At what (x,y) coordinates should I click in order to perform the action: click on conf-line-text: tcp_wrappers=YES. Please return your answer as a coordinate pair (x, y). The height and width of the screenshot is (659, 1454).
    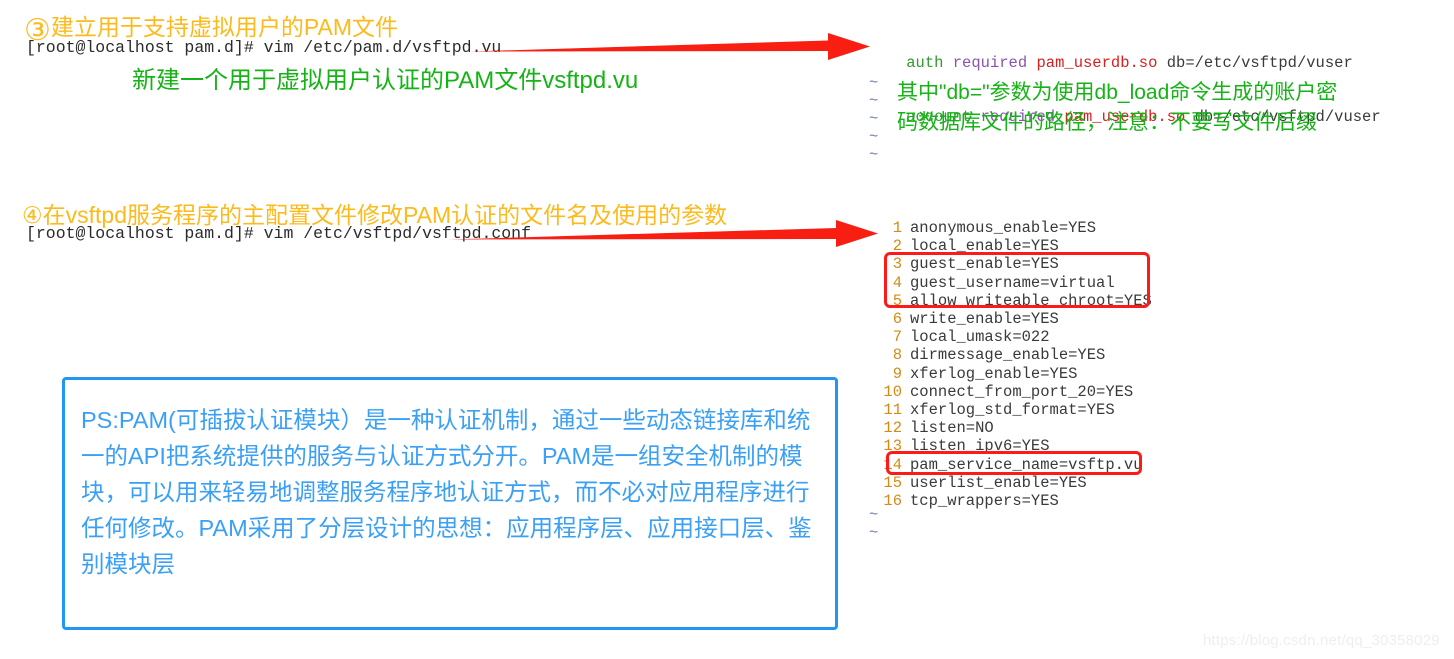
    Looking at the image, I should click on (984, 501).